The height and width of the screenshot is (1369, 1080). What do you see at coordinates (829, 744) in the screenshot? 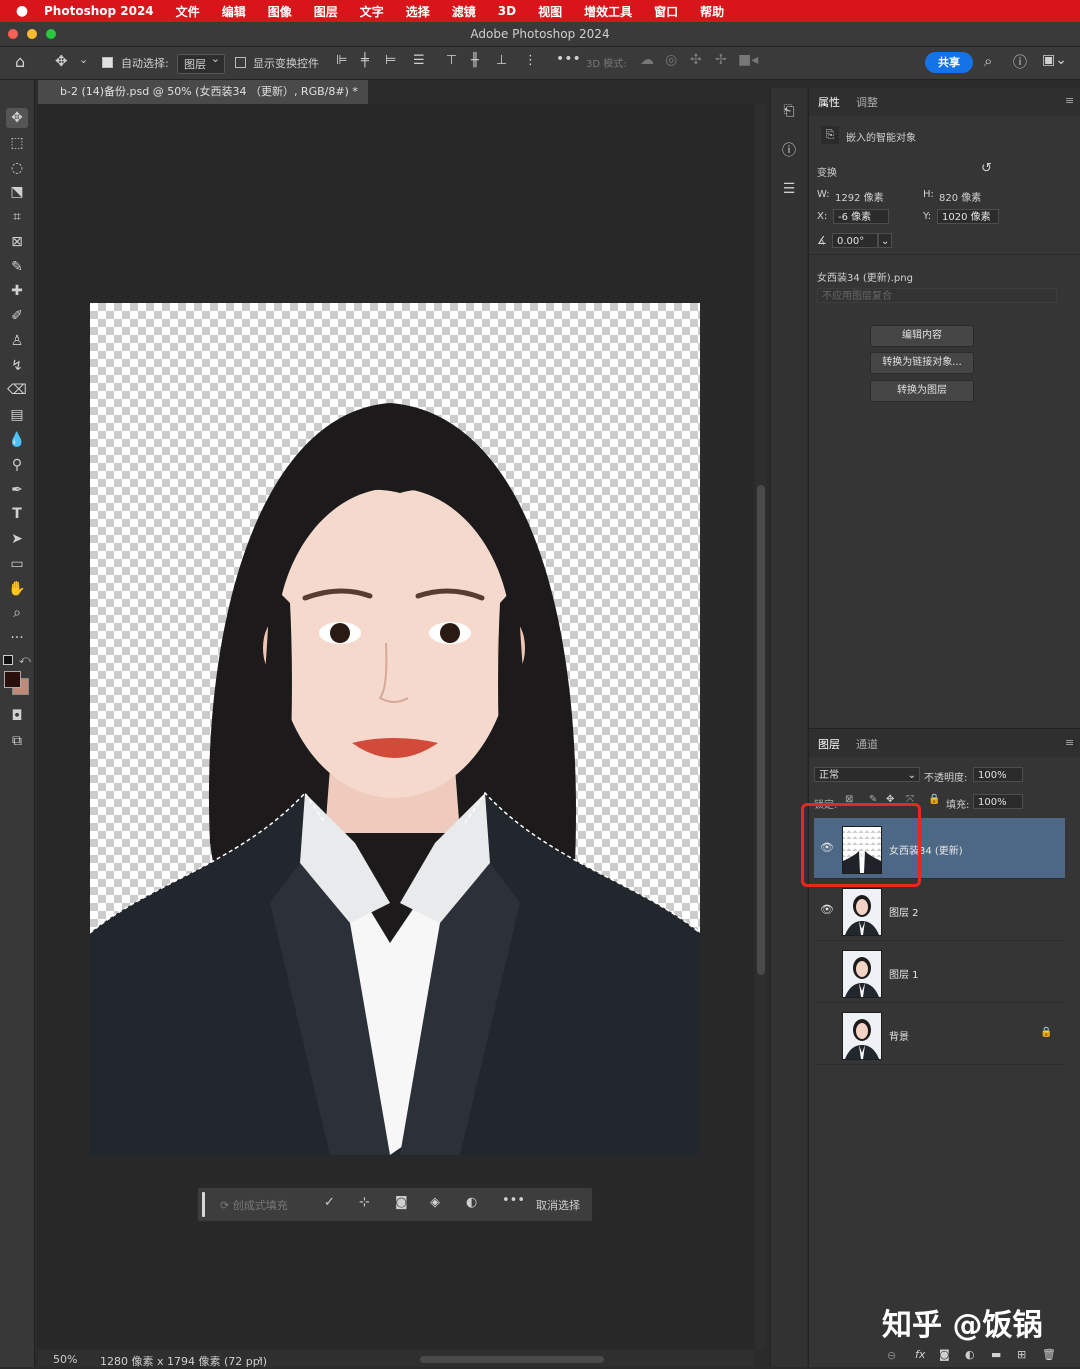
I see `tab-layers: 图层` at bounding box center [829, 744].